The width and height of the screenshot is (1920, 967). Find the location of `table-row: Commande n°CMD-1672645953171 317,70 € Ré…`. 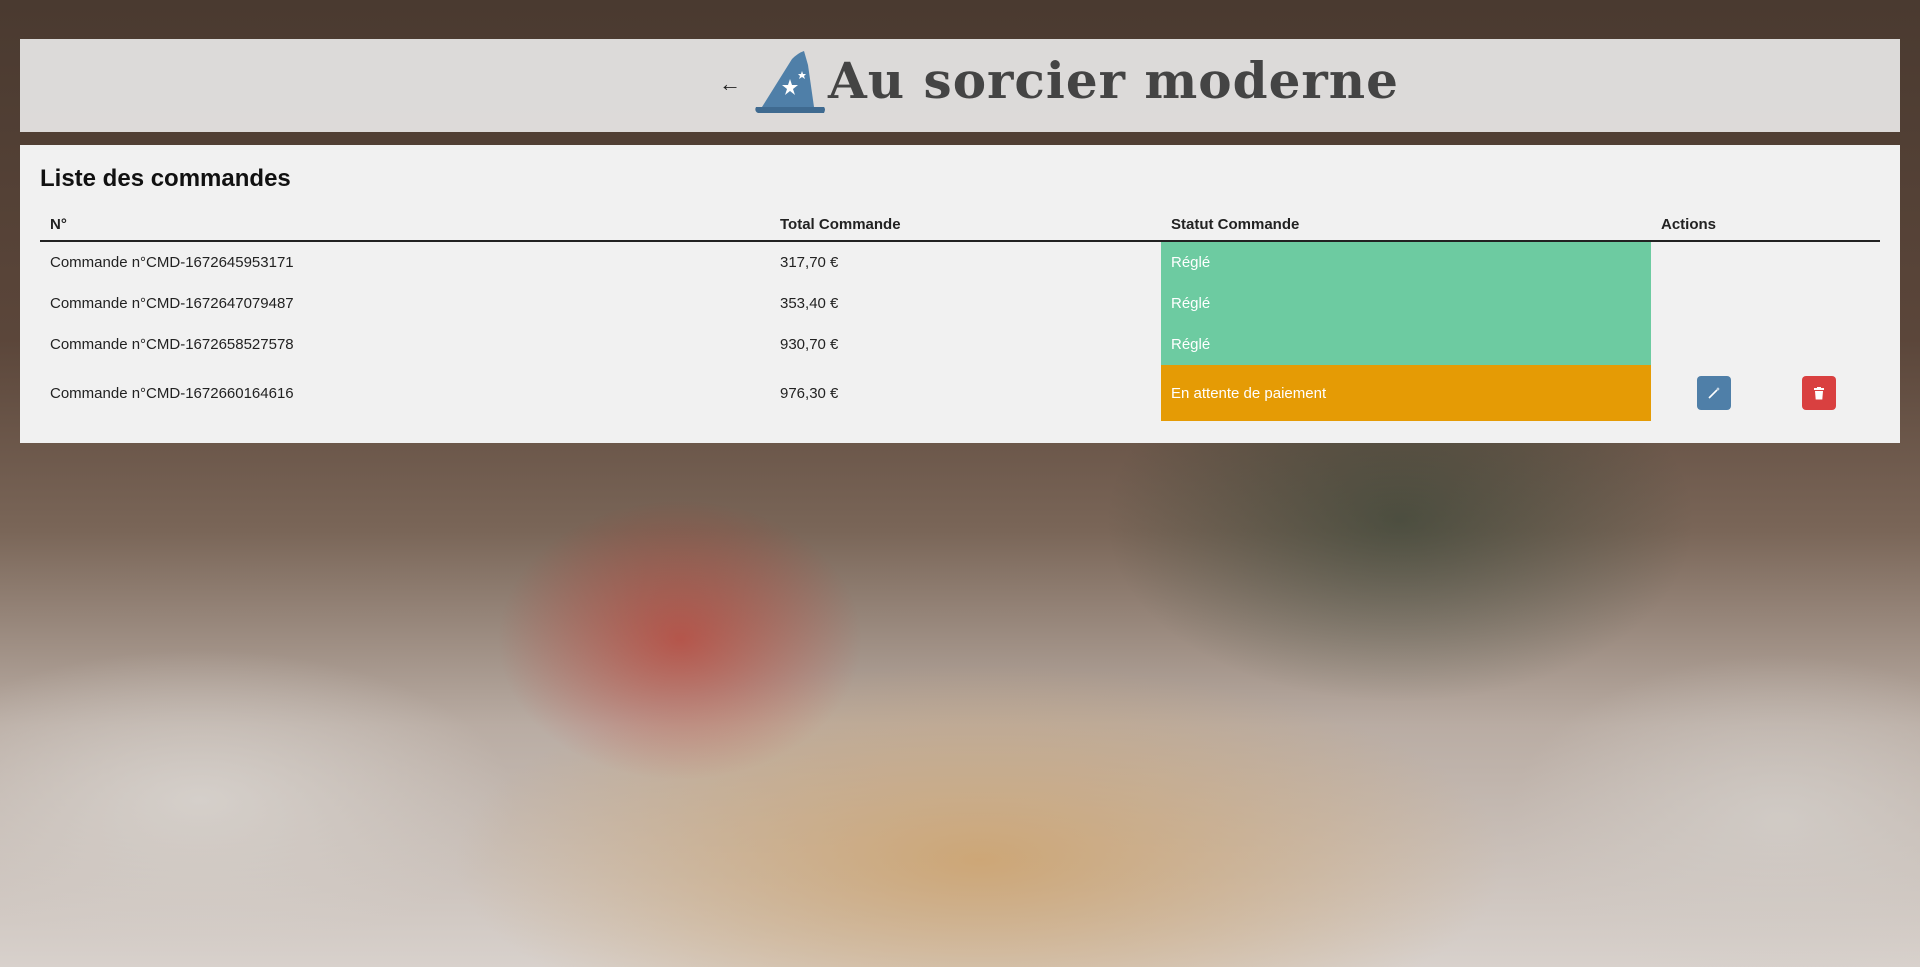

table-row: Commande n°CMD-1672645953171 317,70 € Ré… is located at coordinates (960, 262).